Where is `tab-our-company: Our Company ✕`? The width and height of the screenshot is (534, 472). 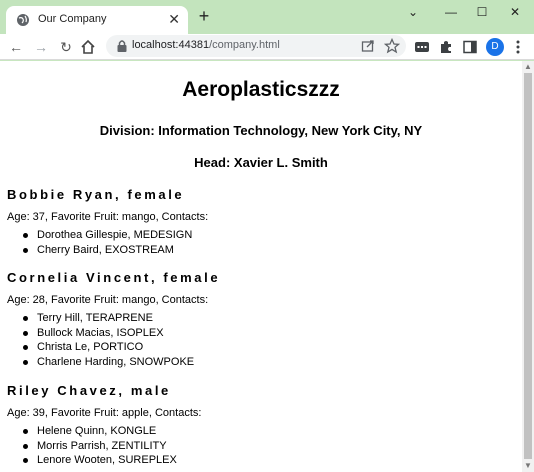
tab-our-company: Our Company ✕ is located at coordinates (97, 20).